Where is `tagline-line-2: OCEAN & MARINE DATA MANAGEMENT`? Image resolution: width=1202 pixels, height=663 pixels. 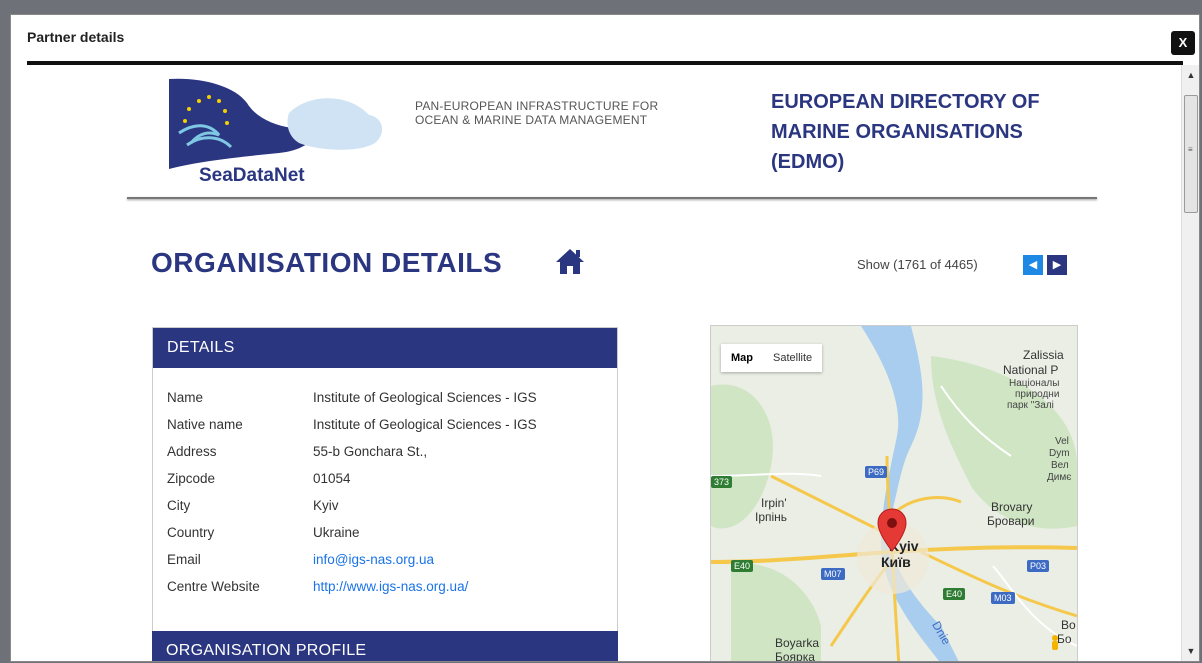 tagline-line-2: OCEAN & MARINE DATA MANAGEMENT is located at coordinates (531, 120).